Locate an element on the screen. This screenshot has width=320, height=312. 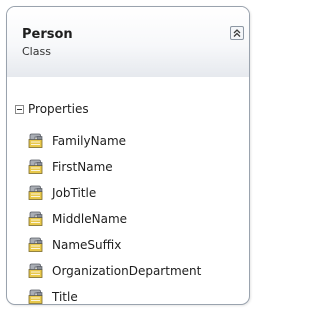
property-item-jobtitle: JobTitle is located at coordinates (114, 193).